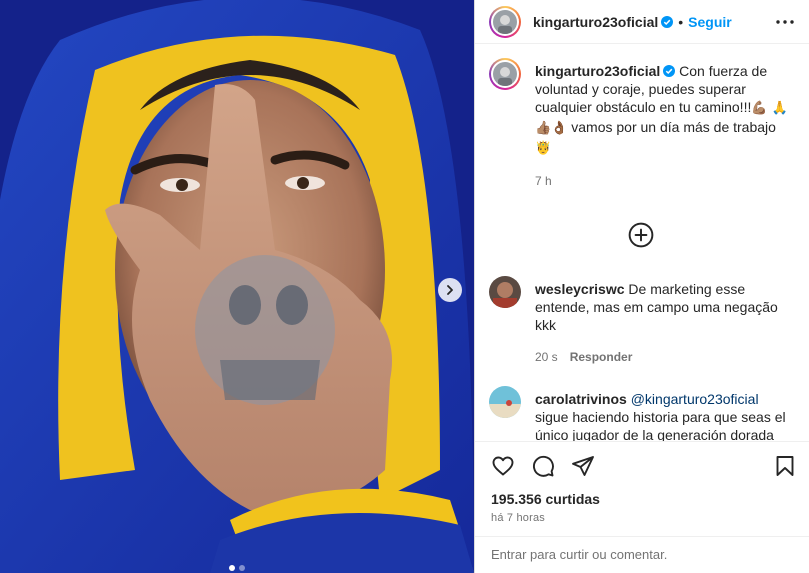 The width and height of the screenshot is (809, 573). I want to click on caption-emoji-3: 🤴, so click(543, 148).